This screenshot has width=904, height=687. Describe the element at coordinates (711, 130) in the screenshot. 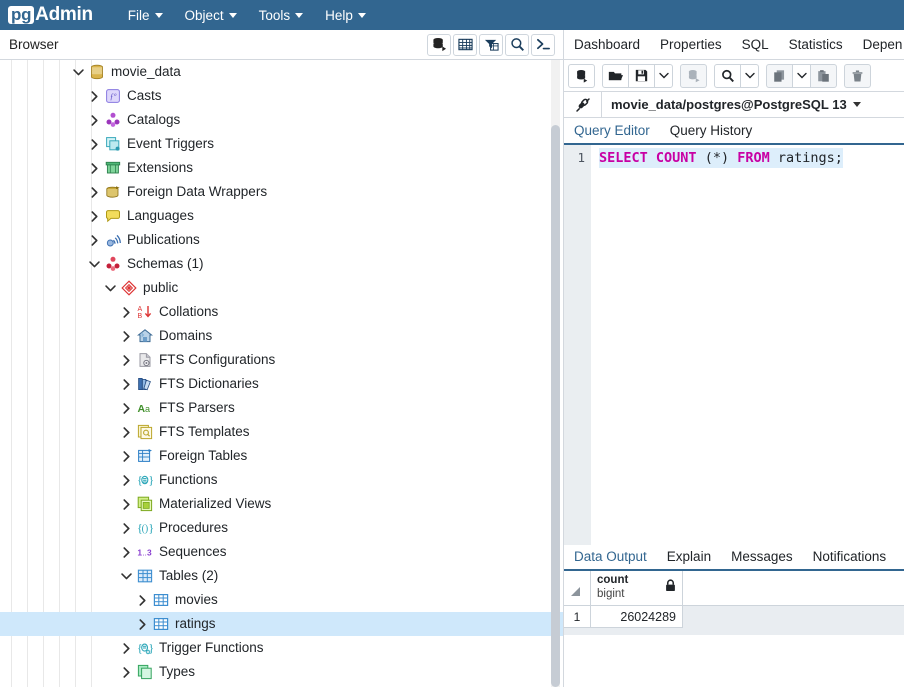

I see `tab-query-history: Query History` at that location.